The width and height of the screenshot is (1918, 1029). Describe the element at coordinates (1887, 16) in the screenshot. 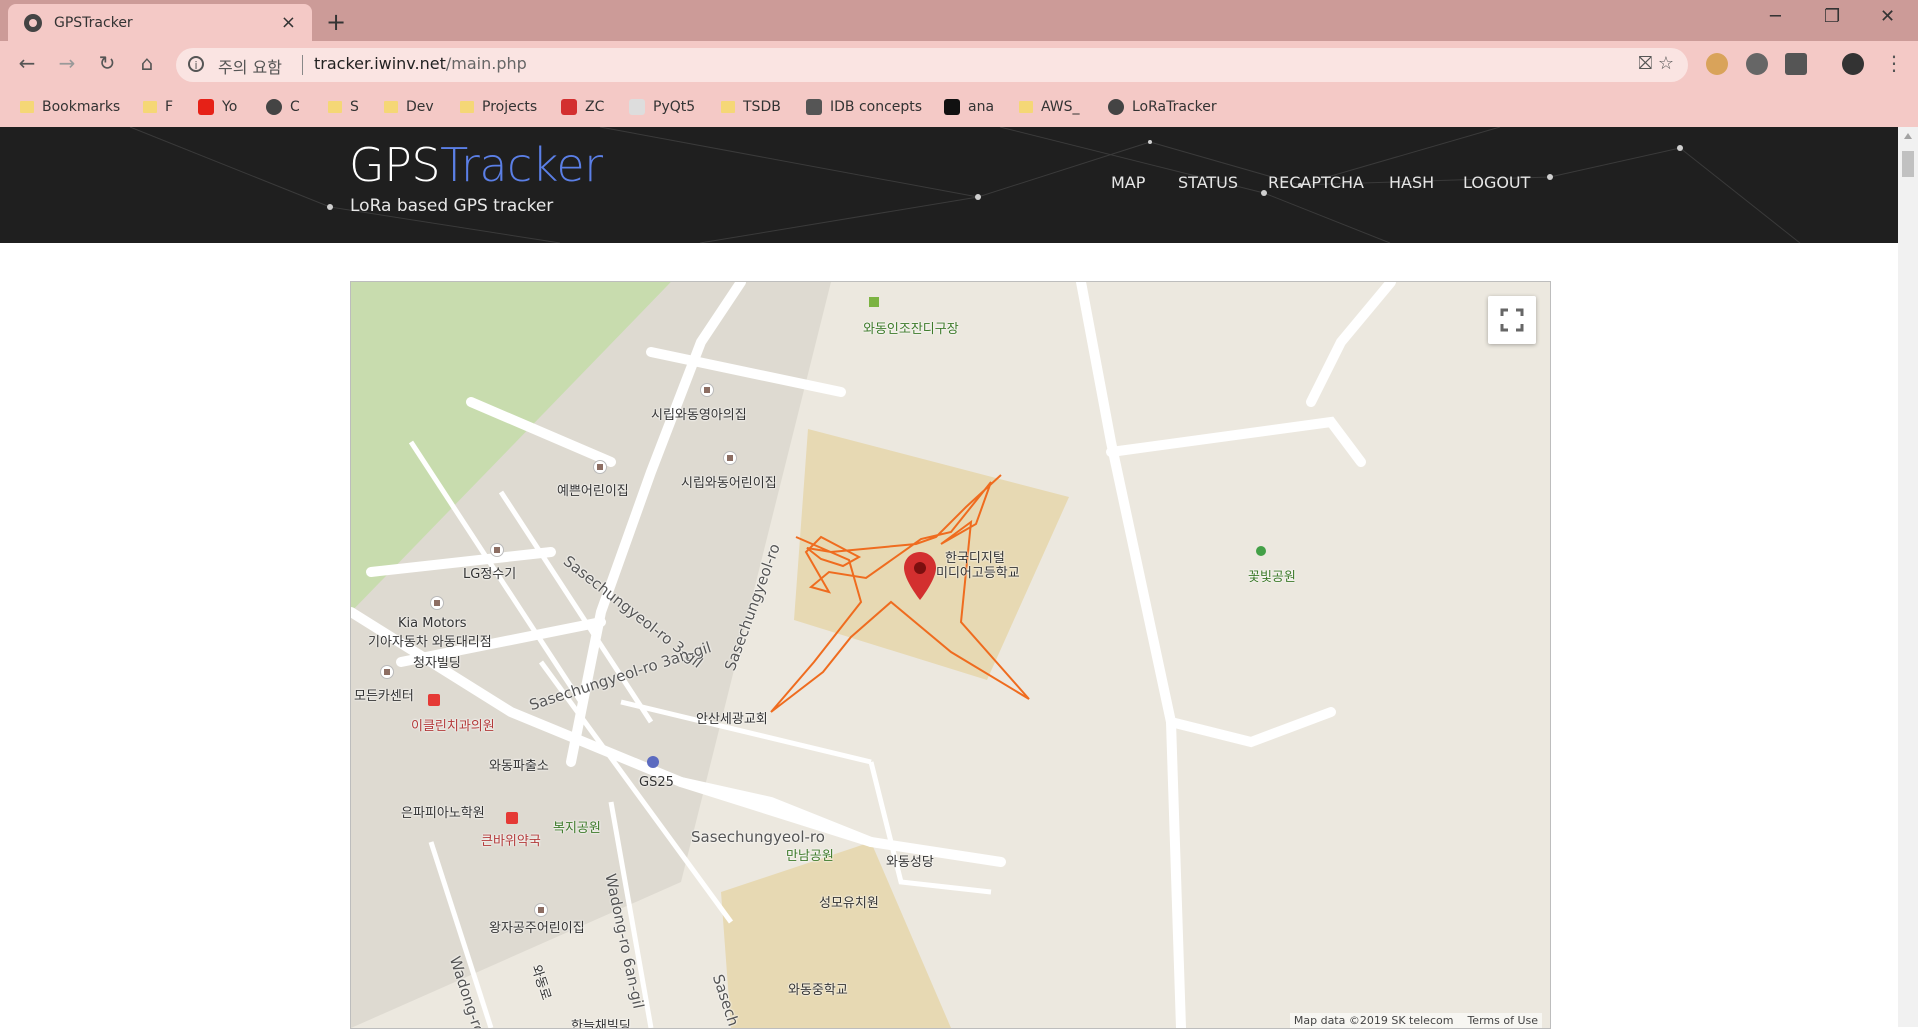

I see `window-close-button: ✕` at that location.